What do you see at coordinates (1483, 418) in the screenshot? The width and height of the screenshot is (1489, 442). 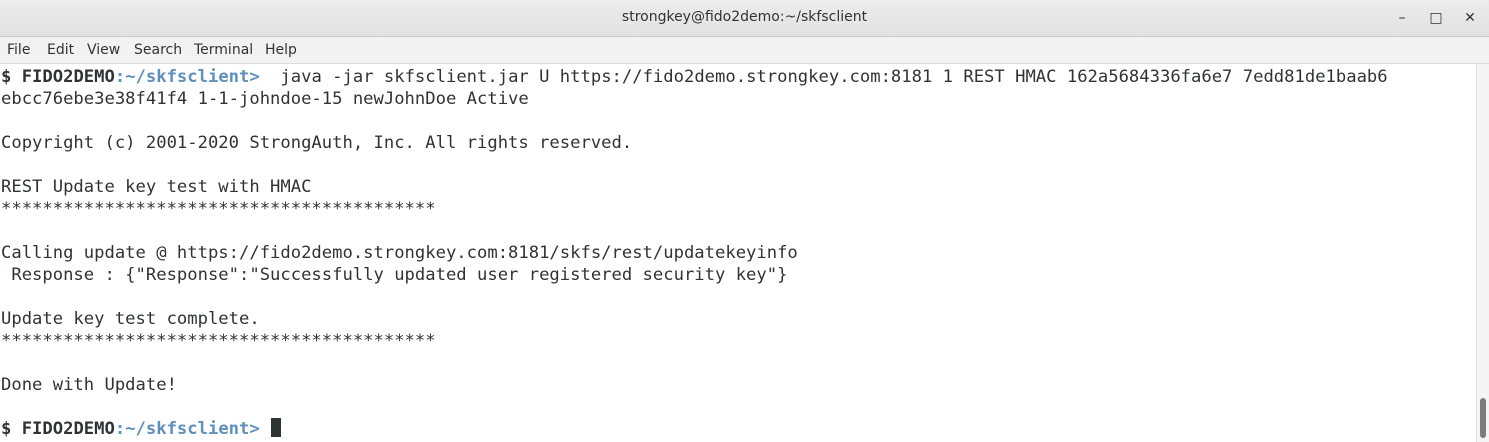 I see `scrollbar-thumb` at bounding box center [1483, 418].